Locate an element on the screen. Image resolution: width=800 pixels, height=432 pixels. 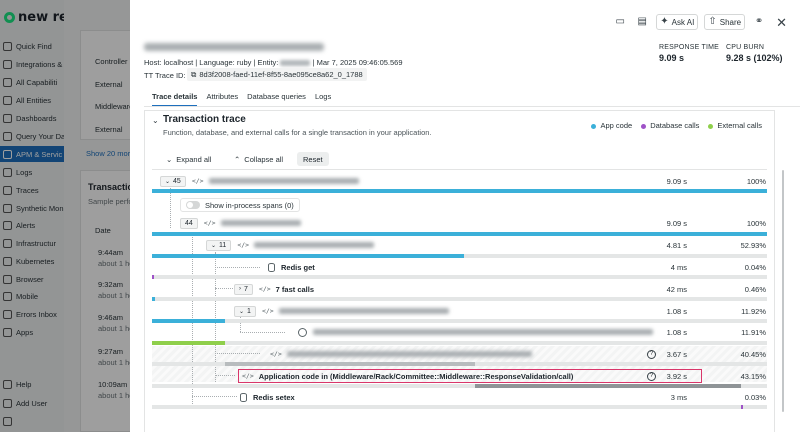
segment-time: 1.08 s is located at coordinates (676, 332).